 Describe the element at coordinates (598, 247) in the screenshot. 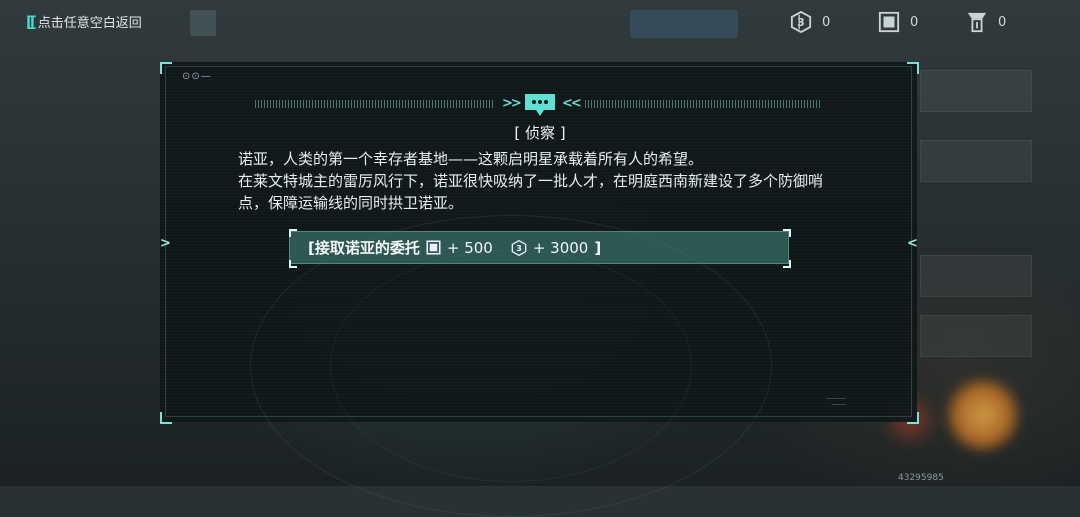

I see `accept-close-bracket: ]` at that location.